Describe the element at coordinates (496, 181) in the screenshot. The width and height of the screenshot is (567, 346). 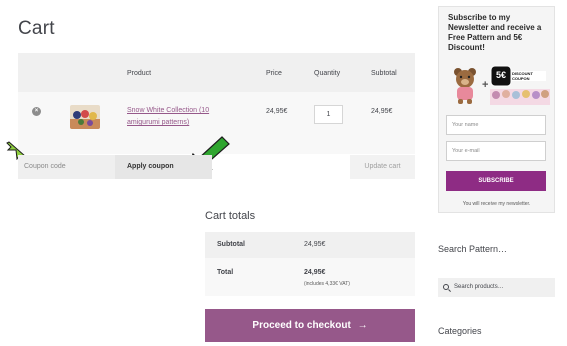
I see `subscribe-button: SUBSCRIBE` at that location.